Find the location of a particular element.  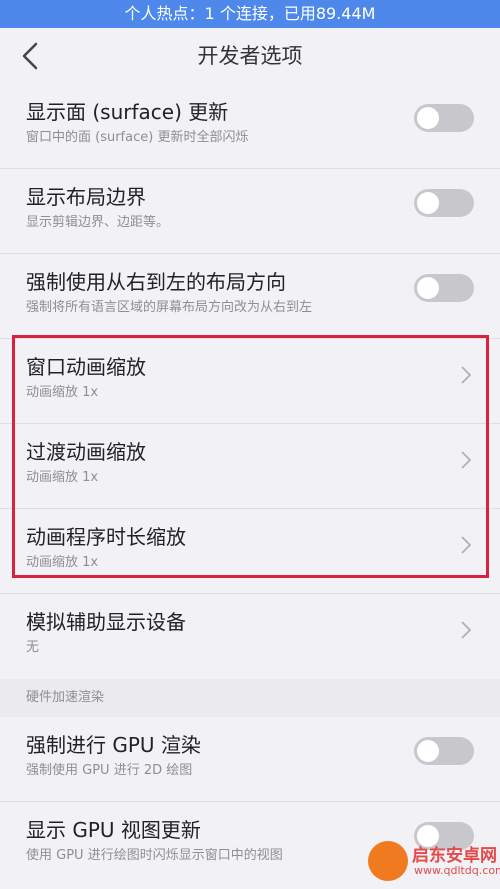

setting-subtitle: 强制使用 GPU 进行 2D 绘图 is located at coordinates (109, 770).